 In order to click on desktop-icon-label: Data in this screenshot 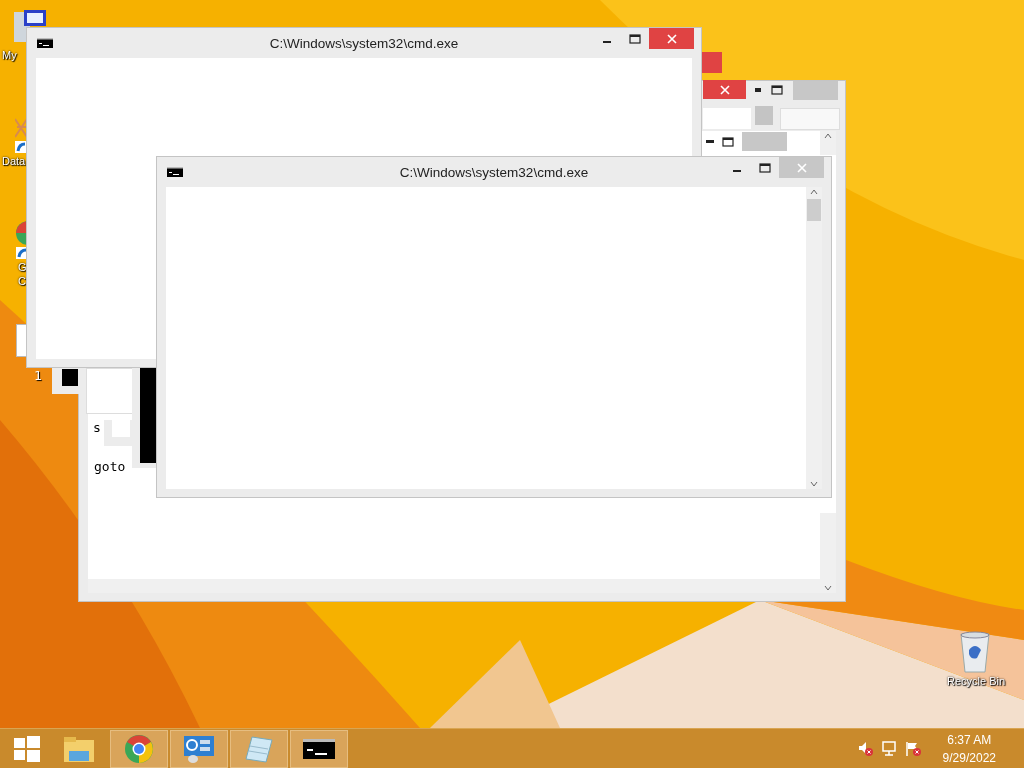, I will do `click(14, 161)`.